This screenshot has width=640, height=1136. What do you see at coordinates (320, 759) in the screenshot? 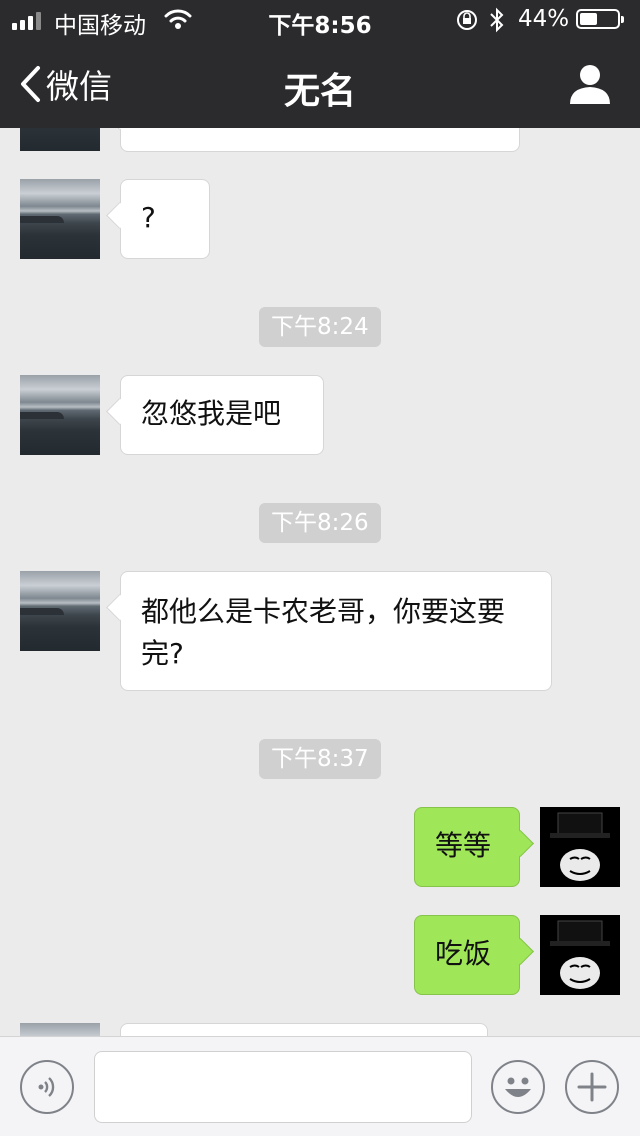
I see `timestamp: 下午8:37` at bounding box center [320, 759].